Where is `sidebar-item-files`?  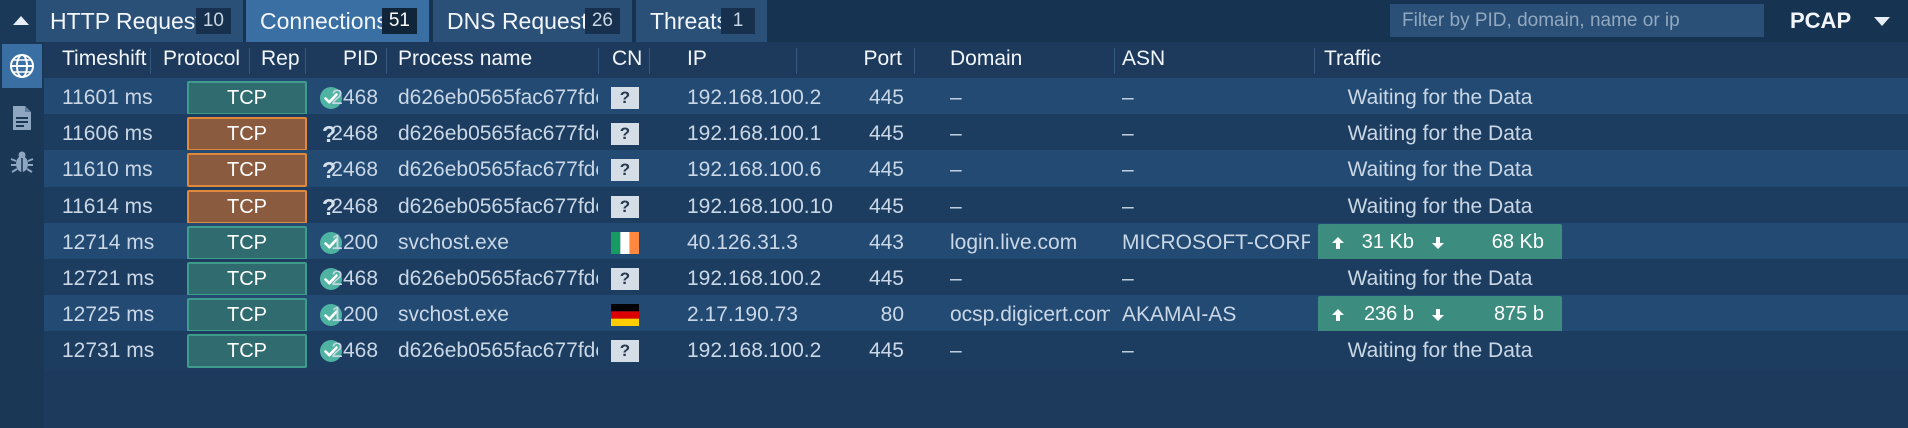 sidebar-item-files is located at coordinates (22, 118).